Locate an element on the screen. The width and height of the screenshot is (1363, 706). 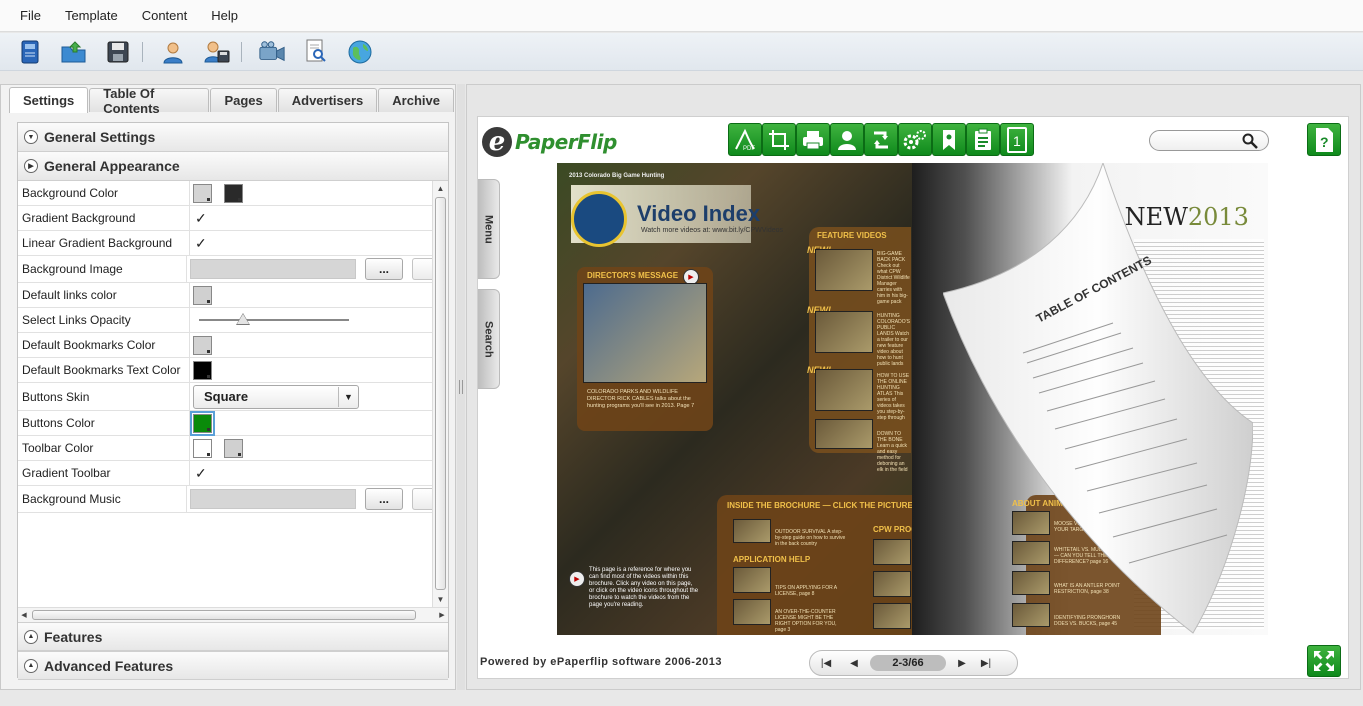
single-page-button: 1 is located at coordinates (1017, 139).